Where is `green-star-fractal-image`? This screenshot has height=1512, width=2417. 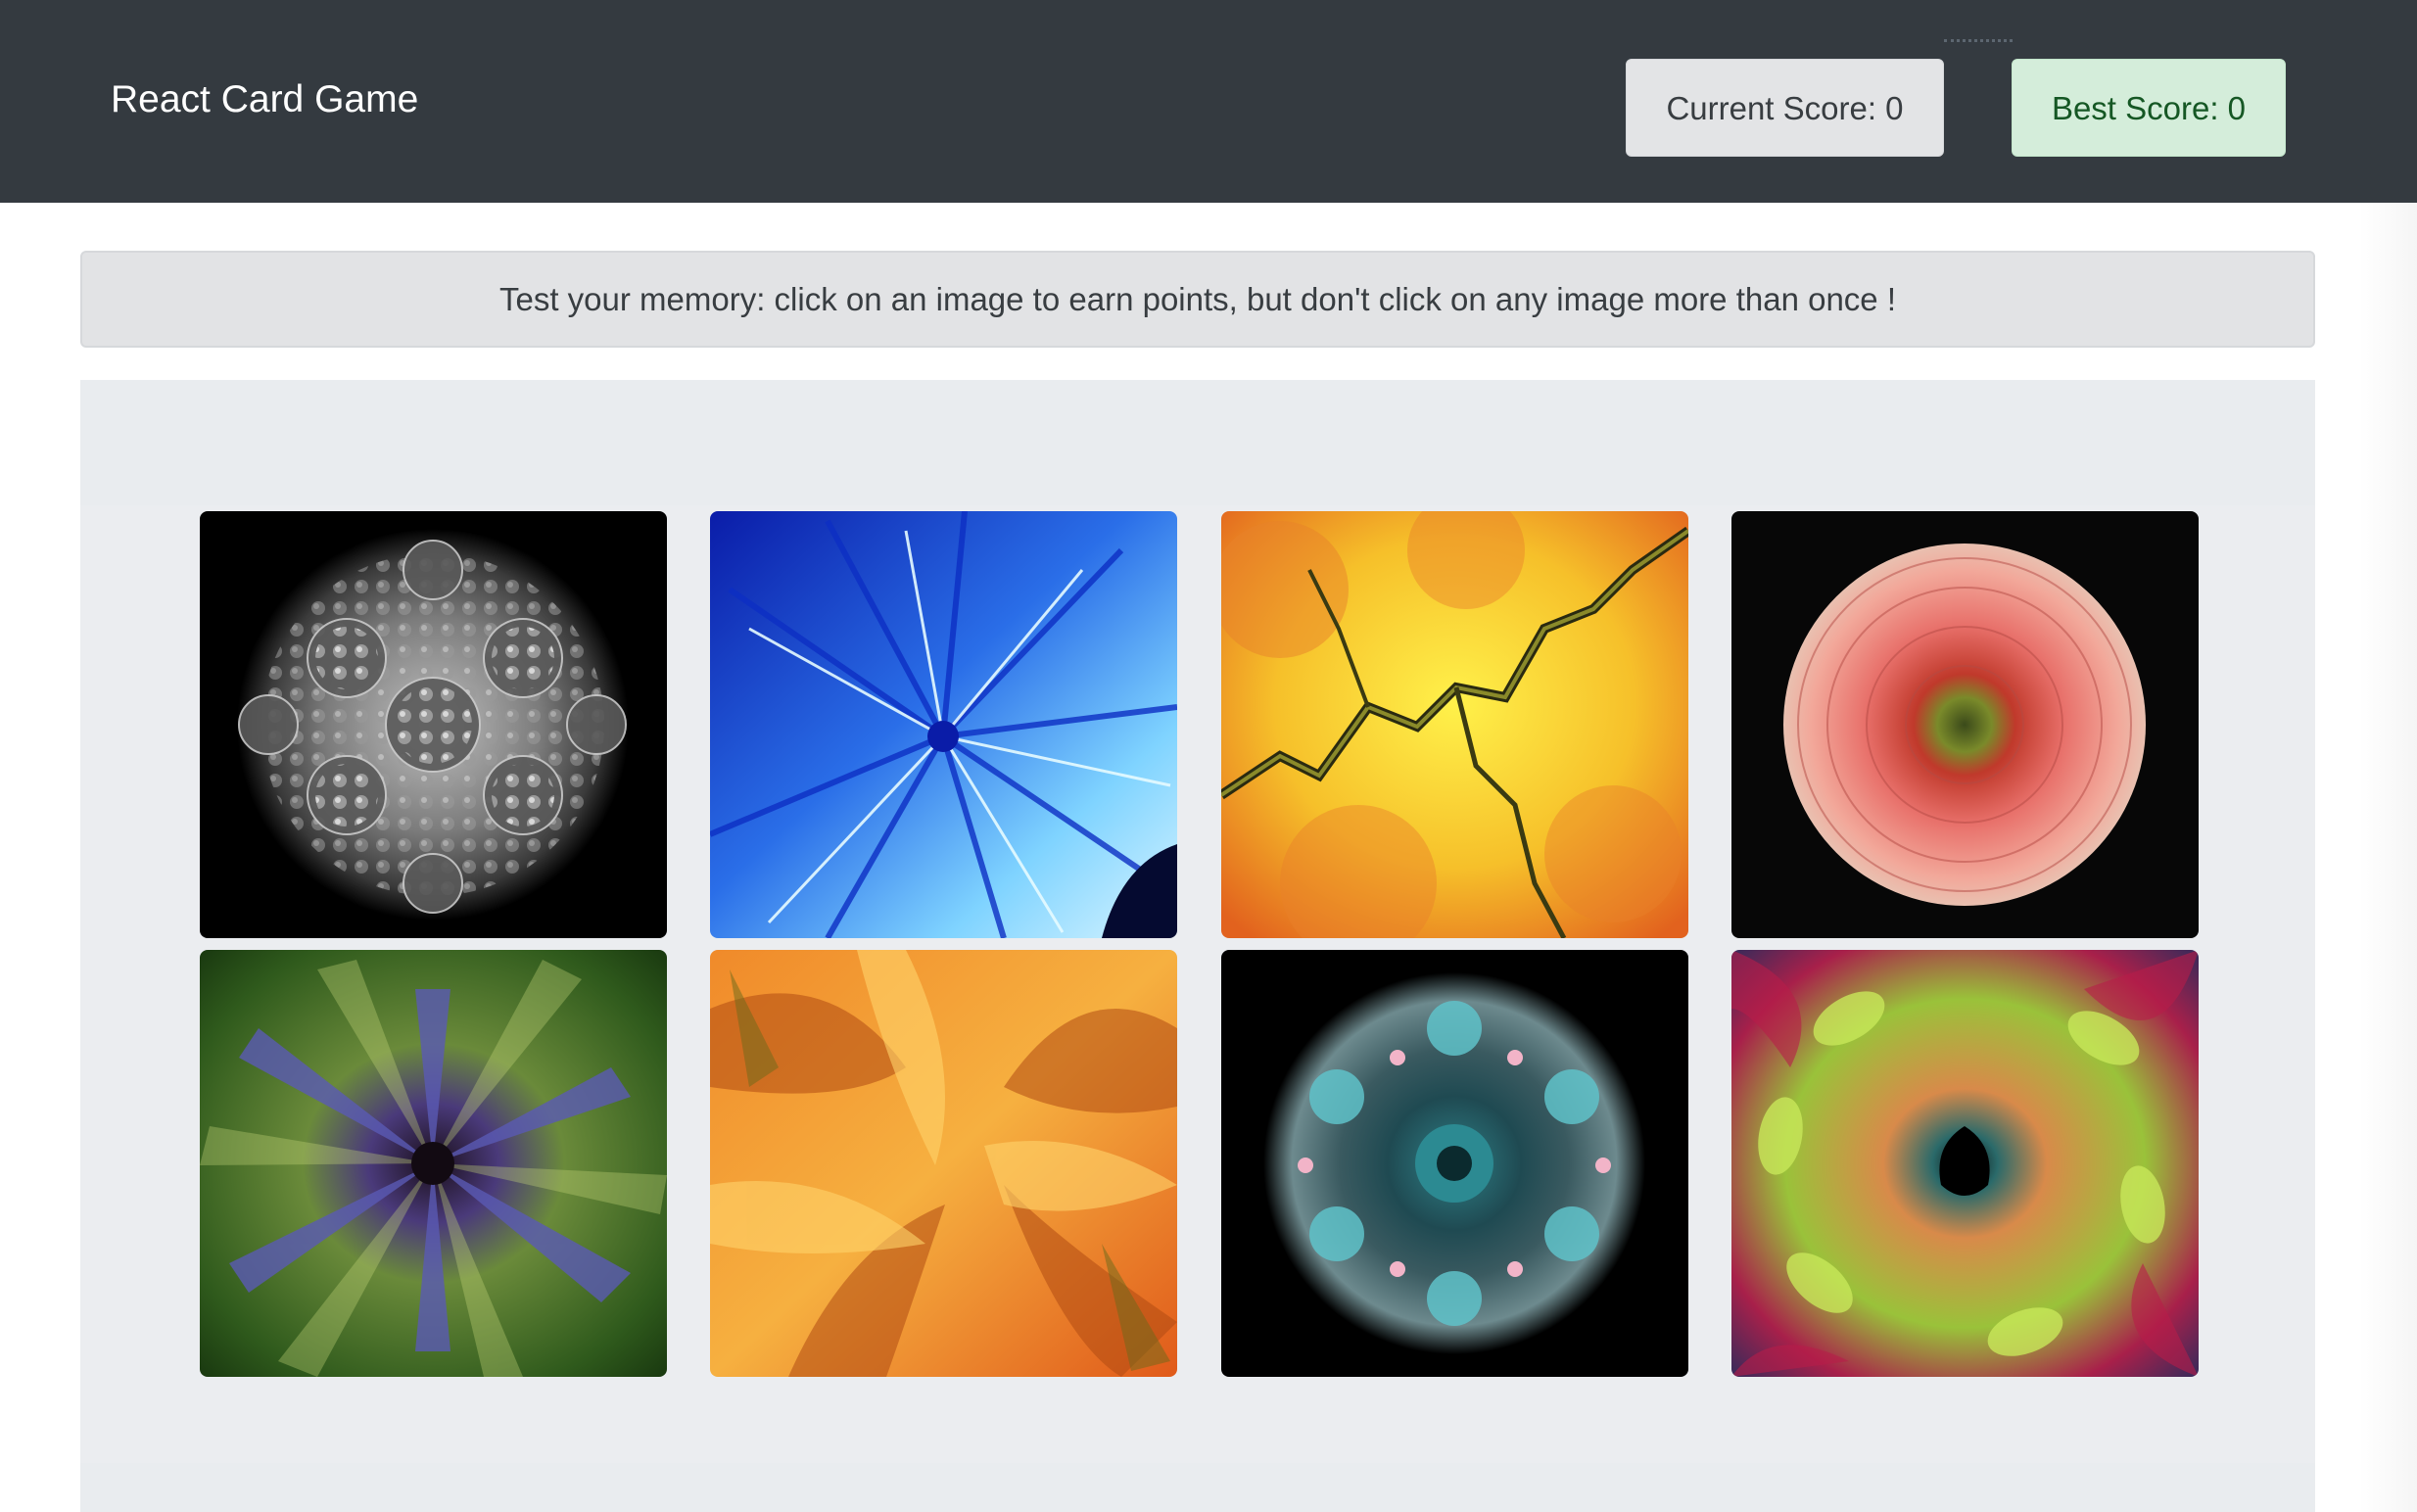 green-star-fractal-image is located at coordinates (434, 1163).